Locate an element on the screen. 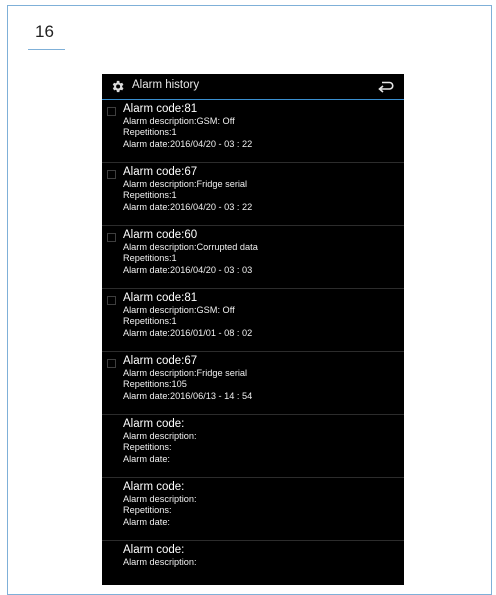  page-number-underline is located at coordinates (46, 49).